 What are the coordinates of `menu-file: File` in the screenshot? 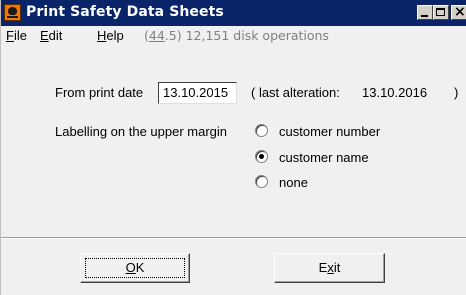 It's located at (16, 35).